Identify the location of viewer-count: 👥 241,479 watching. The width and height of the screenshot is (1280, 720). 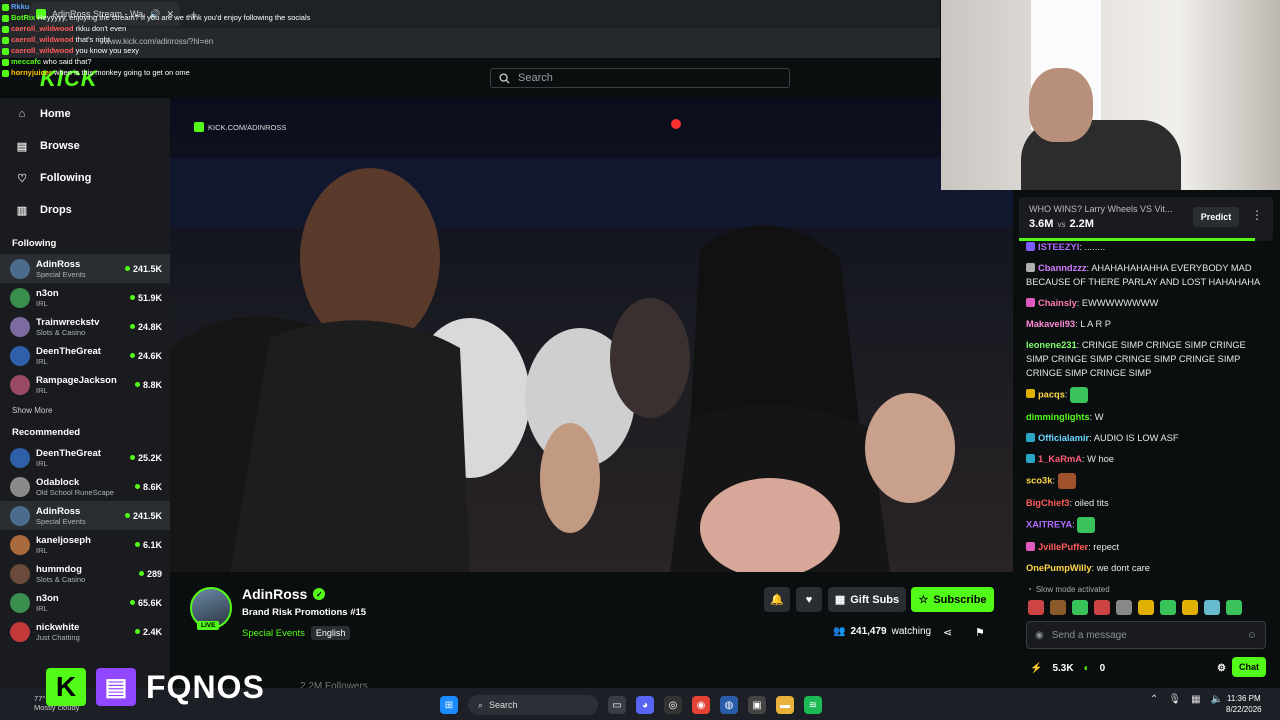
(882, 631).